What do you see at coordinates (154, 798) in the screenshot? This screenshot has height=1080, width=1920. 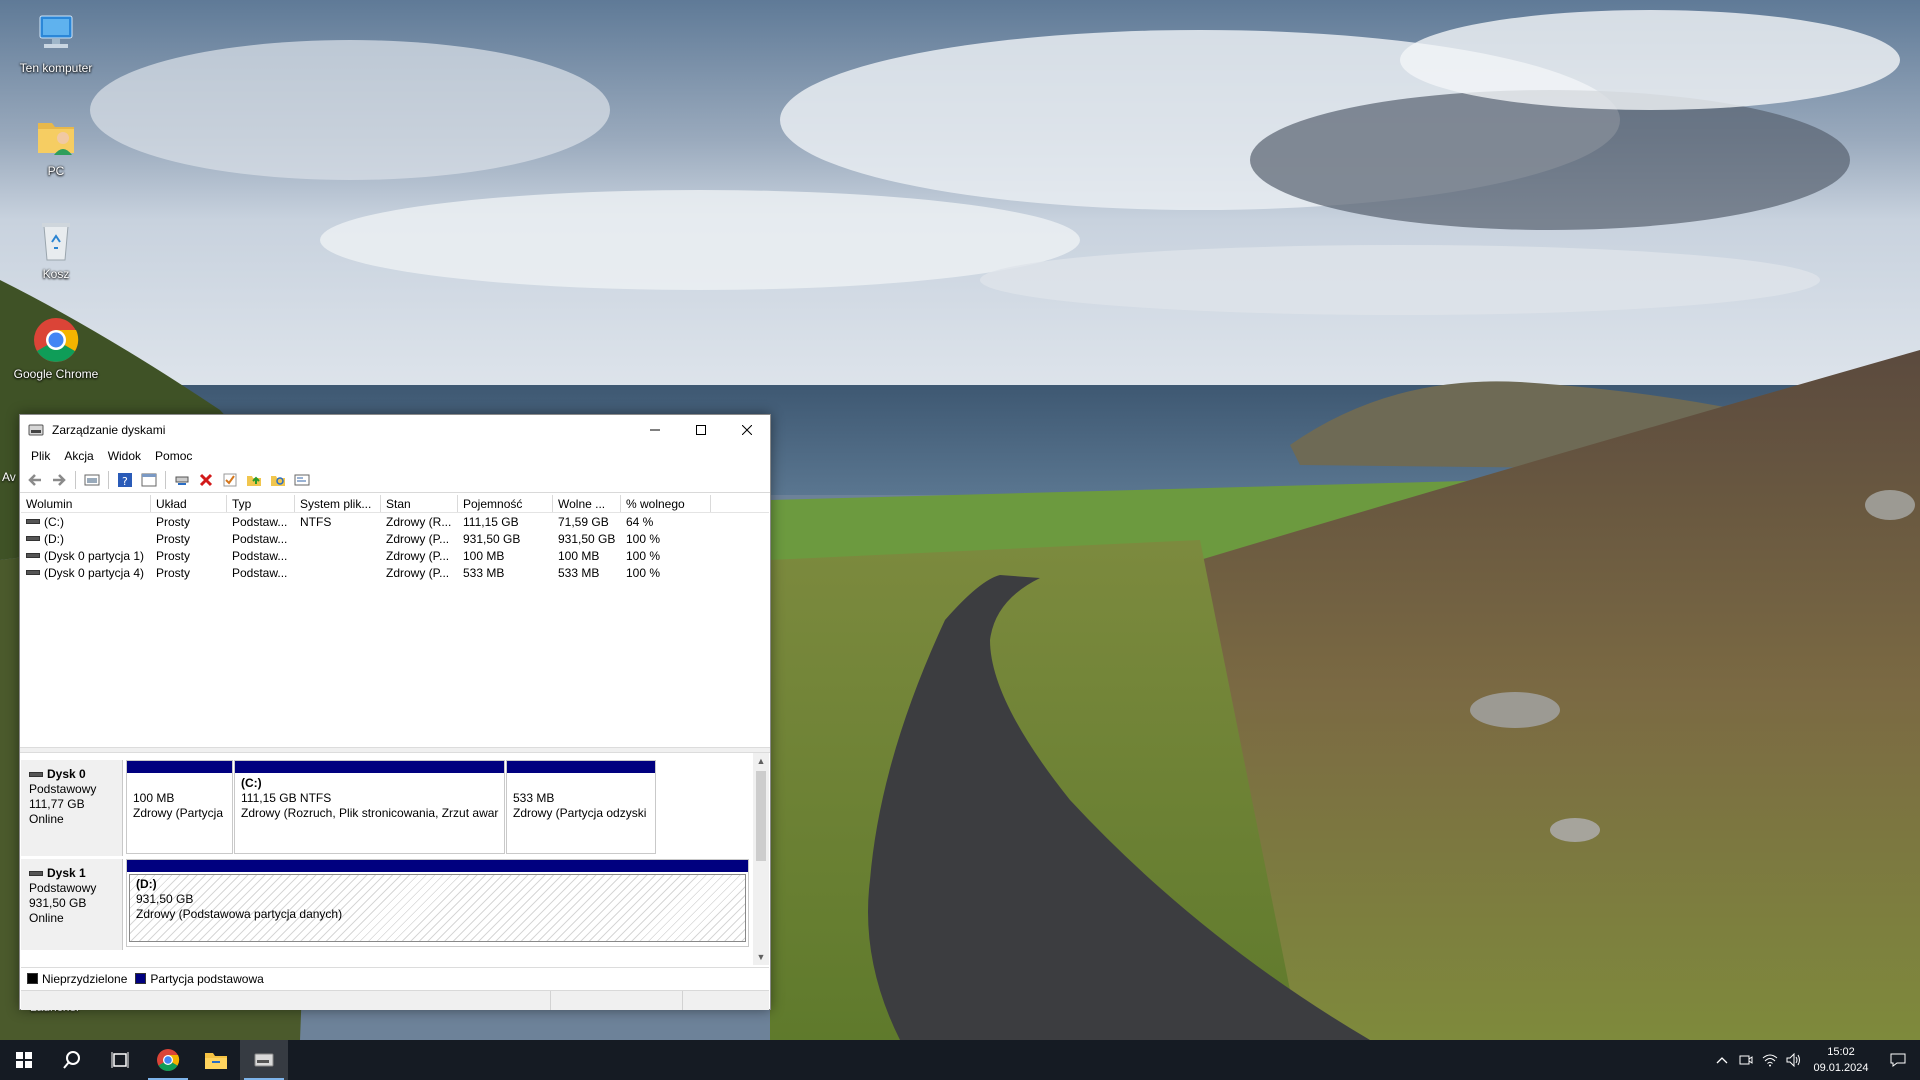 I see `partition-size: 100 MB` at bounding box center [154, 798].